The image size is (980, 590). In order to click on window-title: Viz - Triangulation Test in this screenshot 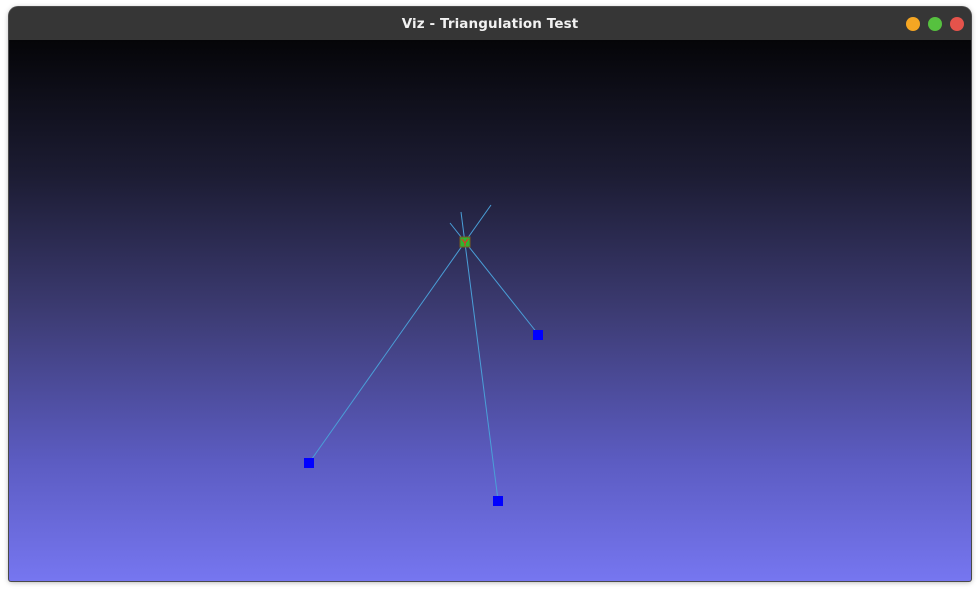, I will do `click(490, 23)`.